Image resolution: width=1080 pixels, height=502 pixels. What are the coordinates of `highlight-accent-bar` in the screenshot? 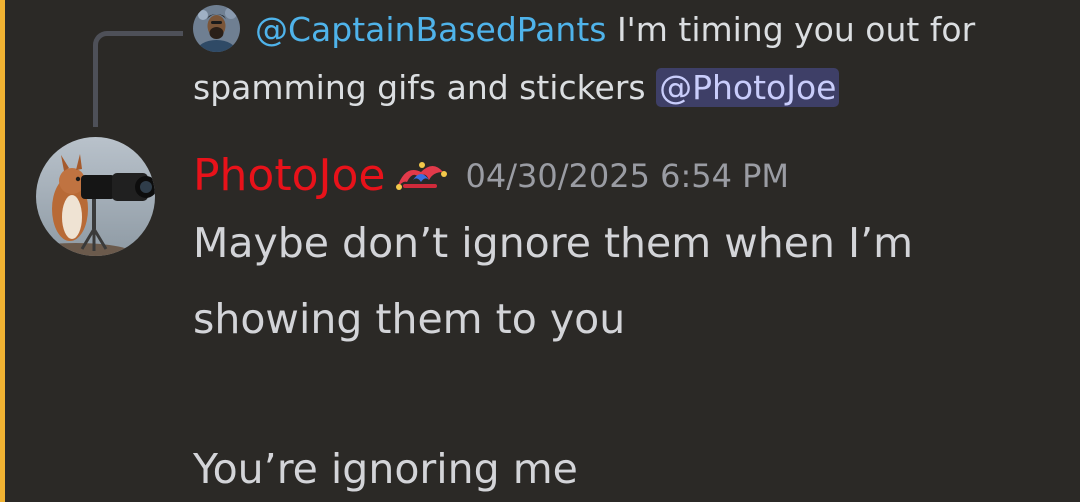 It's located at (2, 251).